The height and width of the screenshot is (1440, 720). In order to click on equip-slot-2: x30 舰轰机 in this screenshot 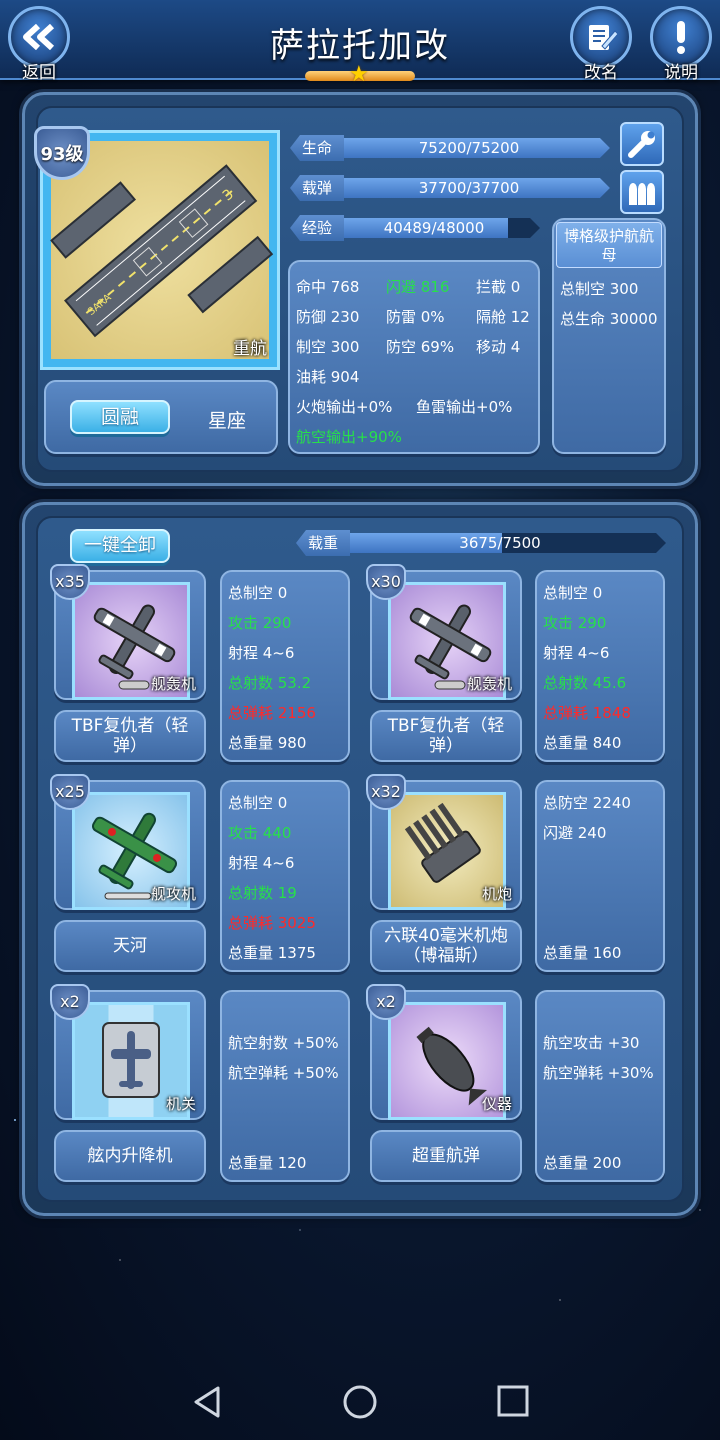, I will do `click(444, 632)`.